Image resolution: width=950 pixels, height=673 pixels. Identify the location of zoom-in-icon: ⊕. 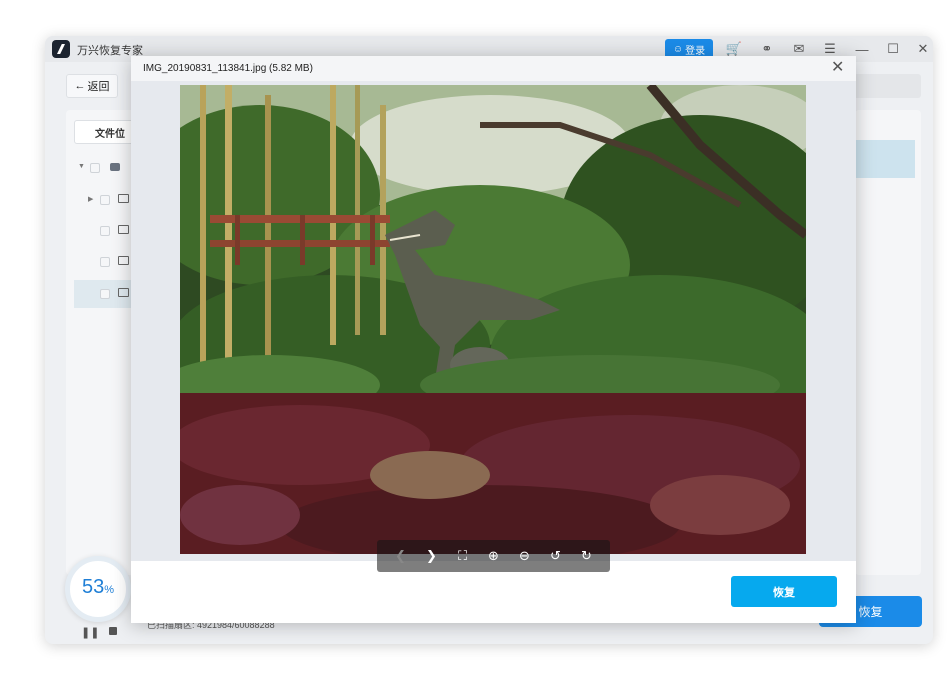
(494, 556).